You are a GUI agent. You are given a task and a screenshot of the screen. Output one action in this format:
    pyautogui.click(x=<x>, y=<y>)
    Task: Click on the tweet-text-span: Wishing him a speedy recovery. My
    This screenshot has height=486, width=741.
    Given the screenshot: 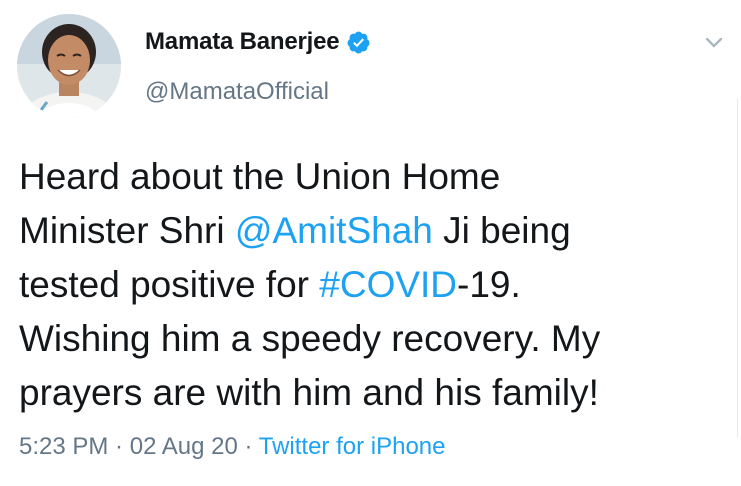 What is the action you would take?
    pyautogui.click(x=310, y=338)
    